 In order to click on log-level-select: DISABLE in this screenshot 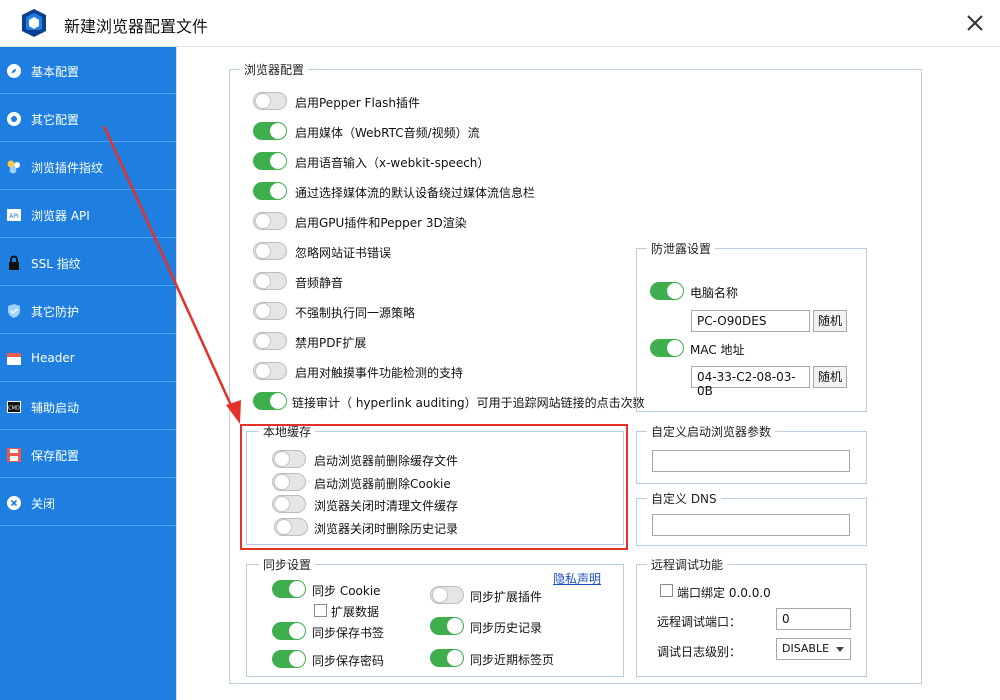, I will do `click(813, 649)`.